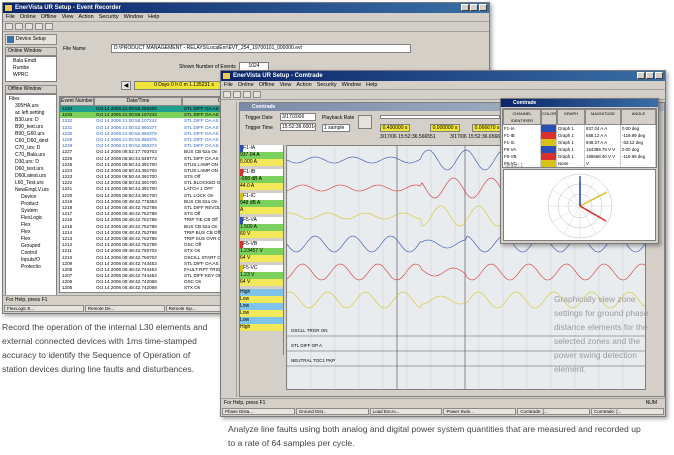 The height and width of the screenshot is (455, 674). I want to click on tree-item: C60_D60_dest, so click(31, 141).